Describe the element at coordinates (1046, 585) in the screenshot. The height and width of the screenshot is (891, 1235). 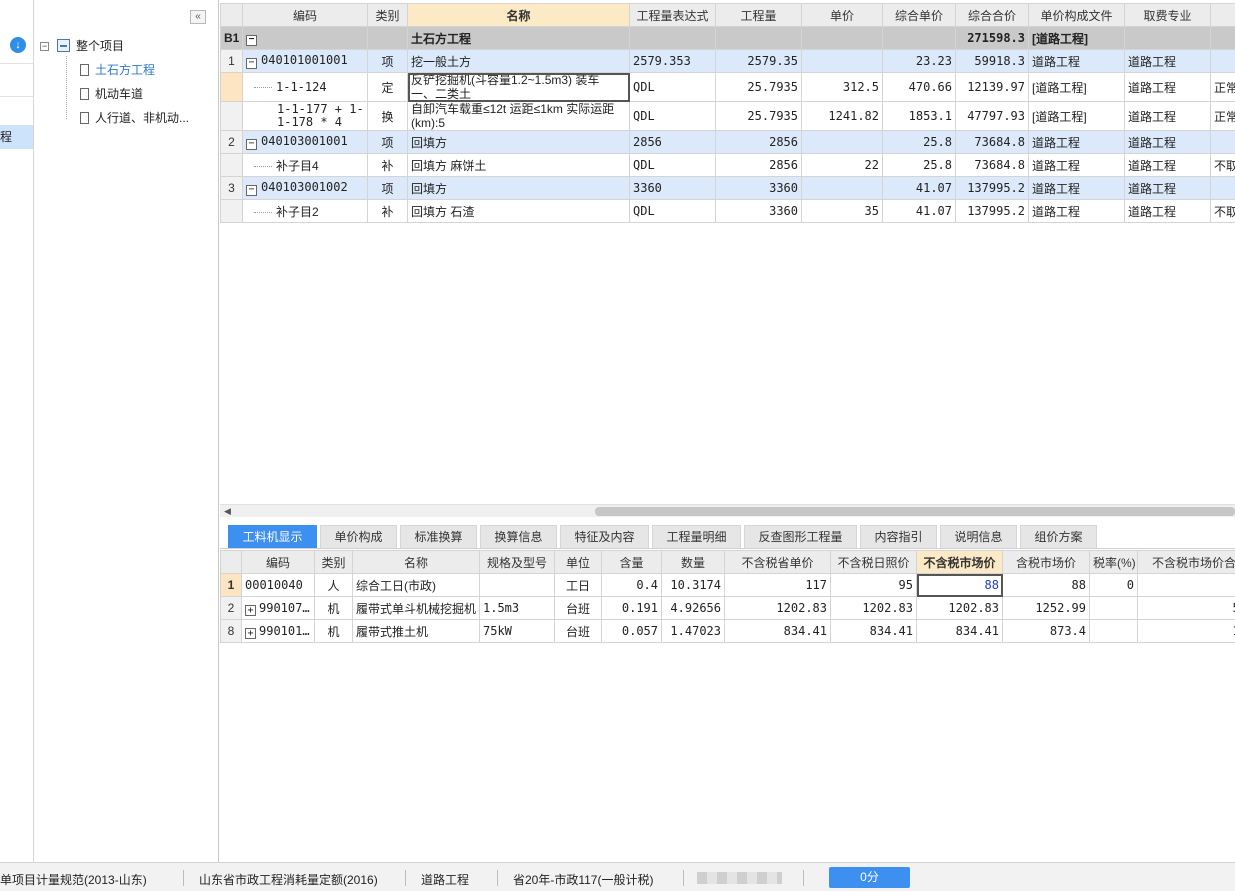
I see `cell-market-price-tax: 88` at that location.